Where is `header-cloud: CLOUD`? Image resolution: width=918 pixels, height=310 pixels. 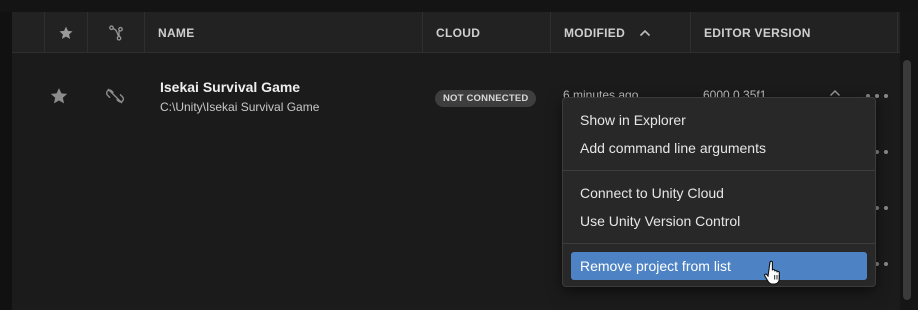
header-cloud: CLOUD is located at coordinates (487, 32).